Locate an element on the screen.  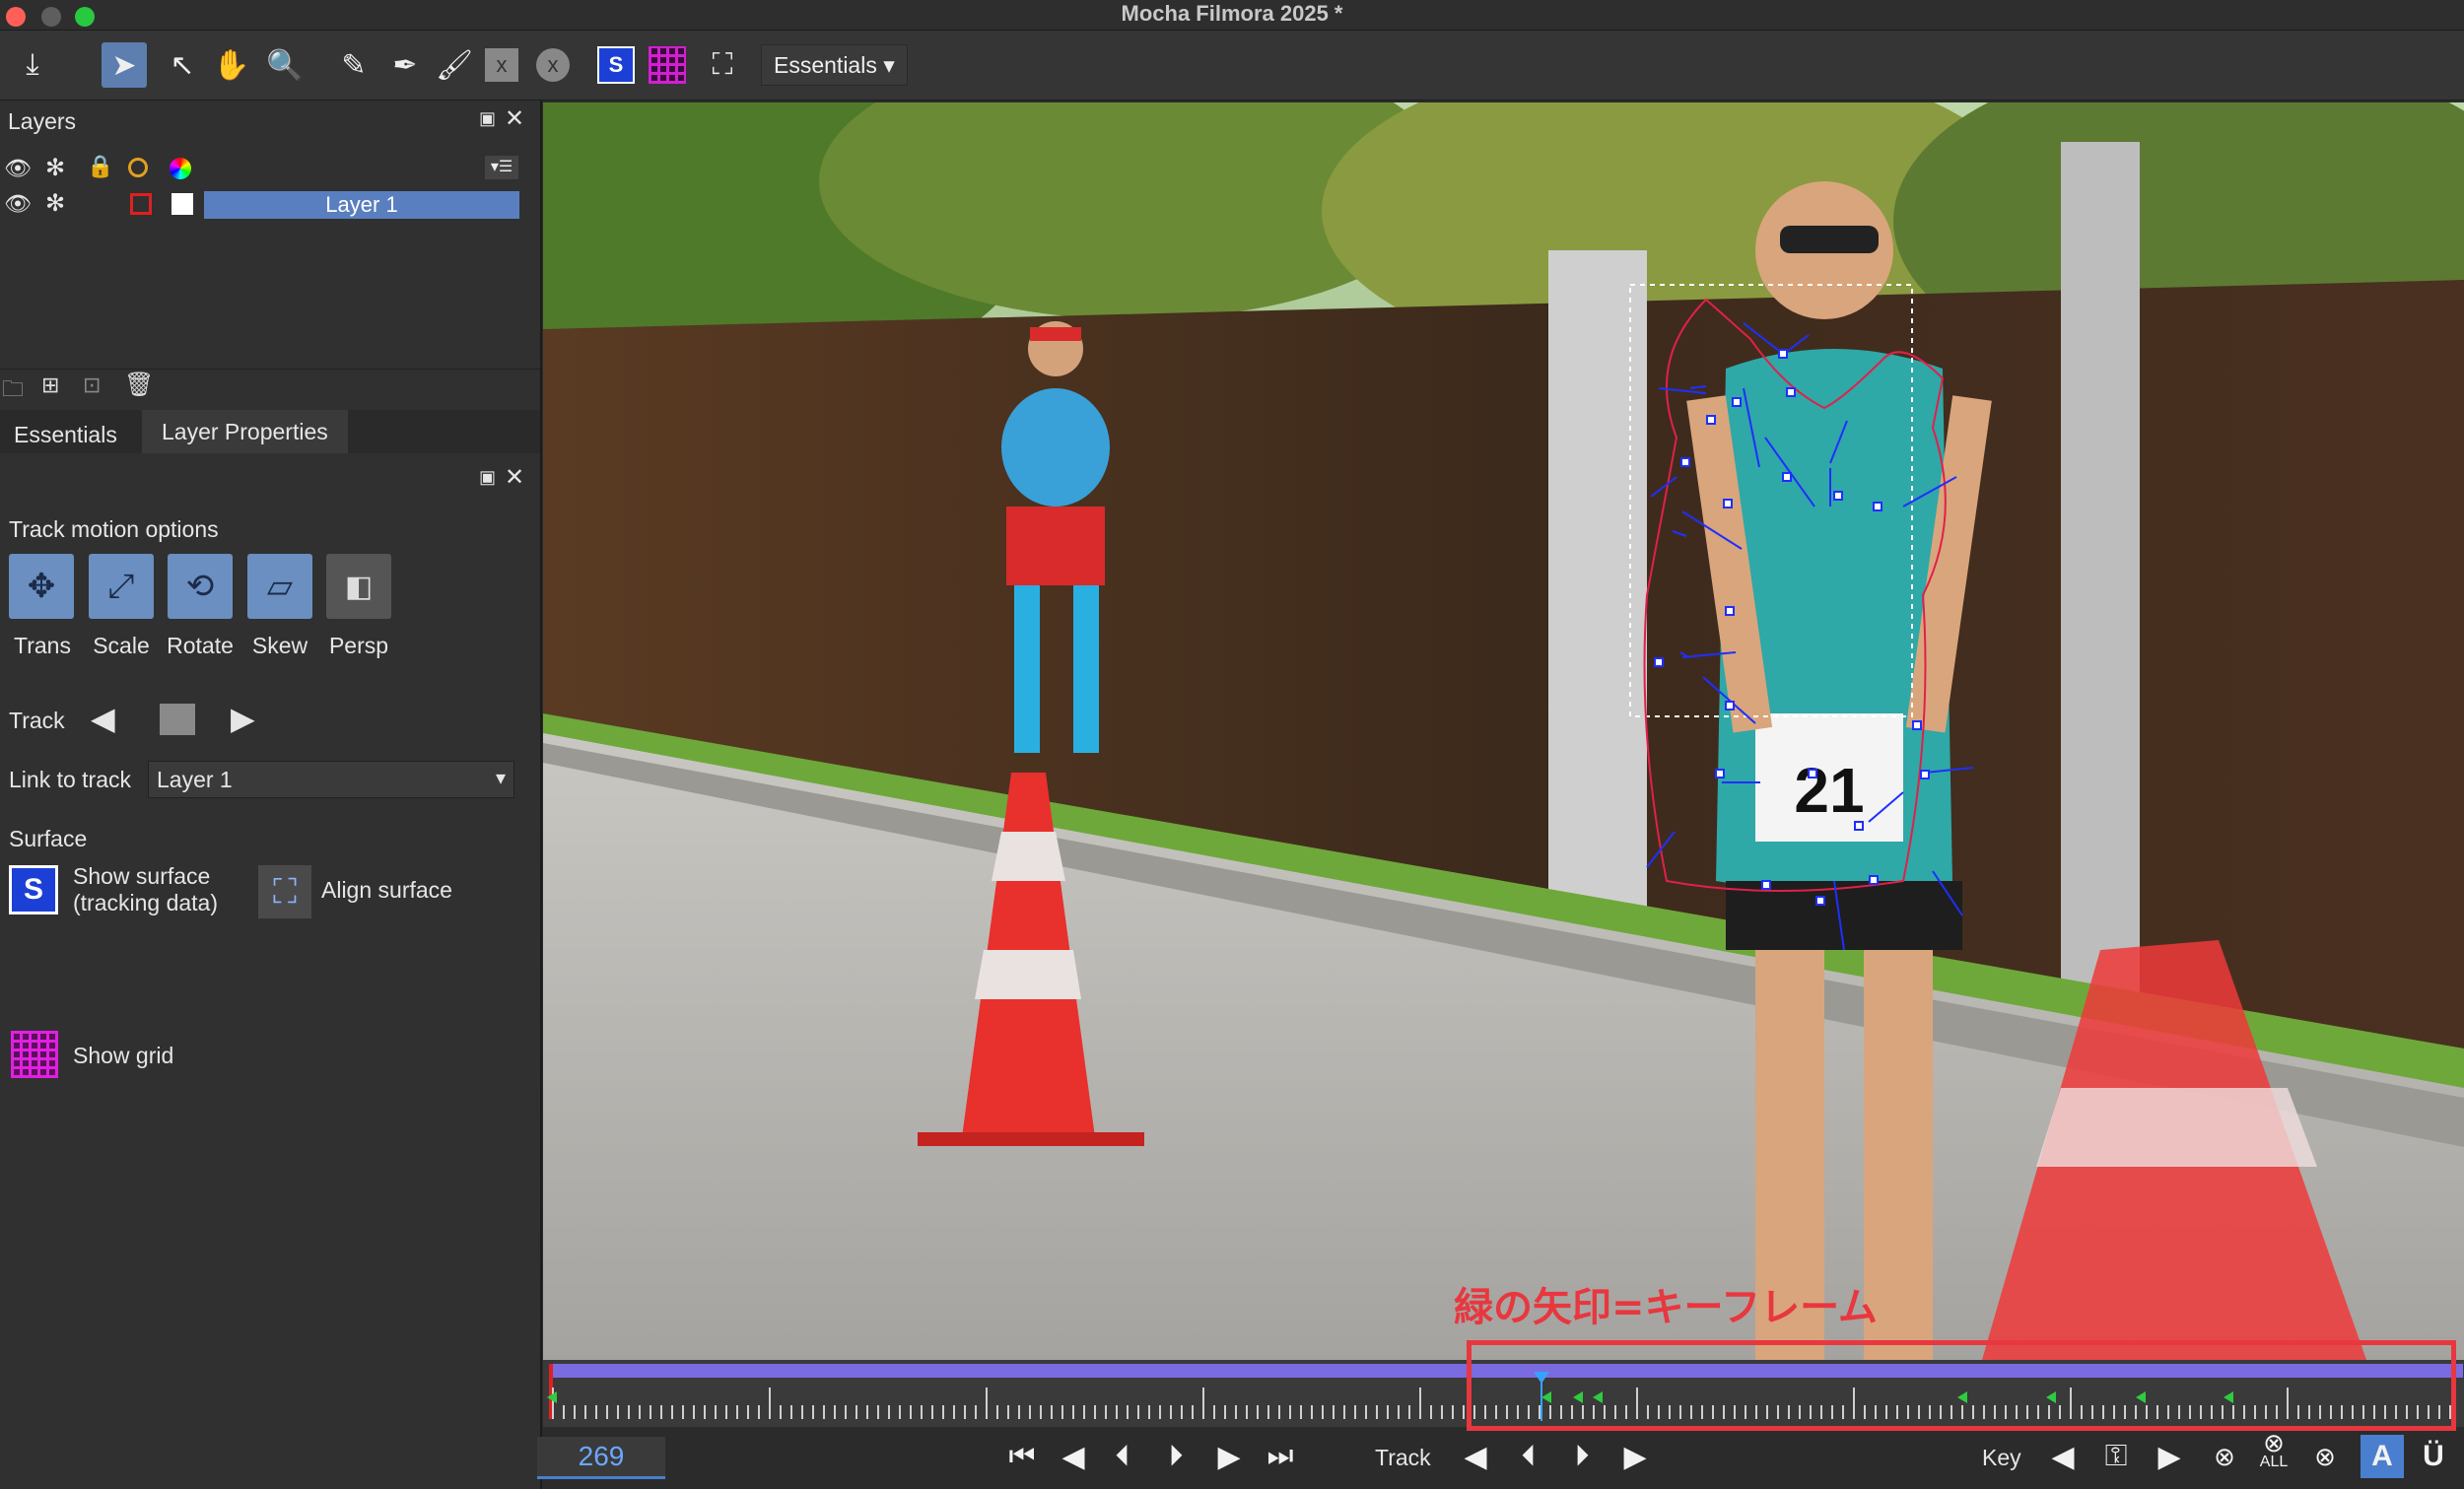
show-grid-icon is located at coordinates (34, 1054).